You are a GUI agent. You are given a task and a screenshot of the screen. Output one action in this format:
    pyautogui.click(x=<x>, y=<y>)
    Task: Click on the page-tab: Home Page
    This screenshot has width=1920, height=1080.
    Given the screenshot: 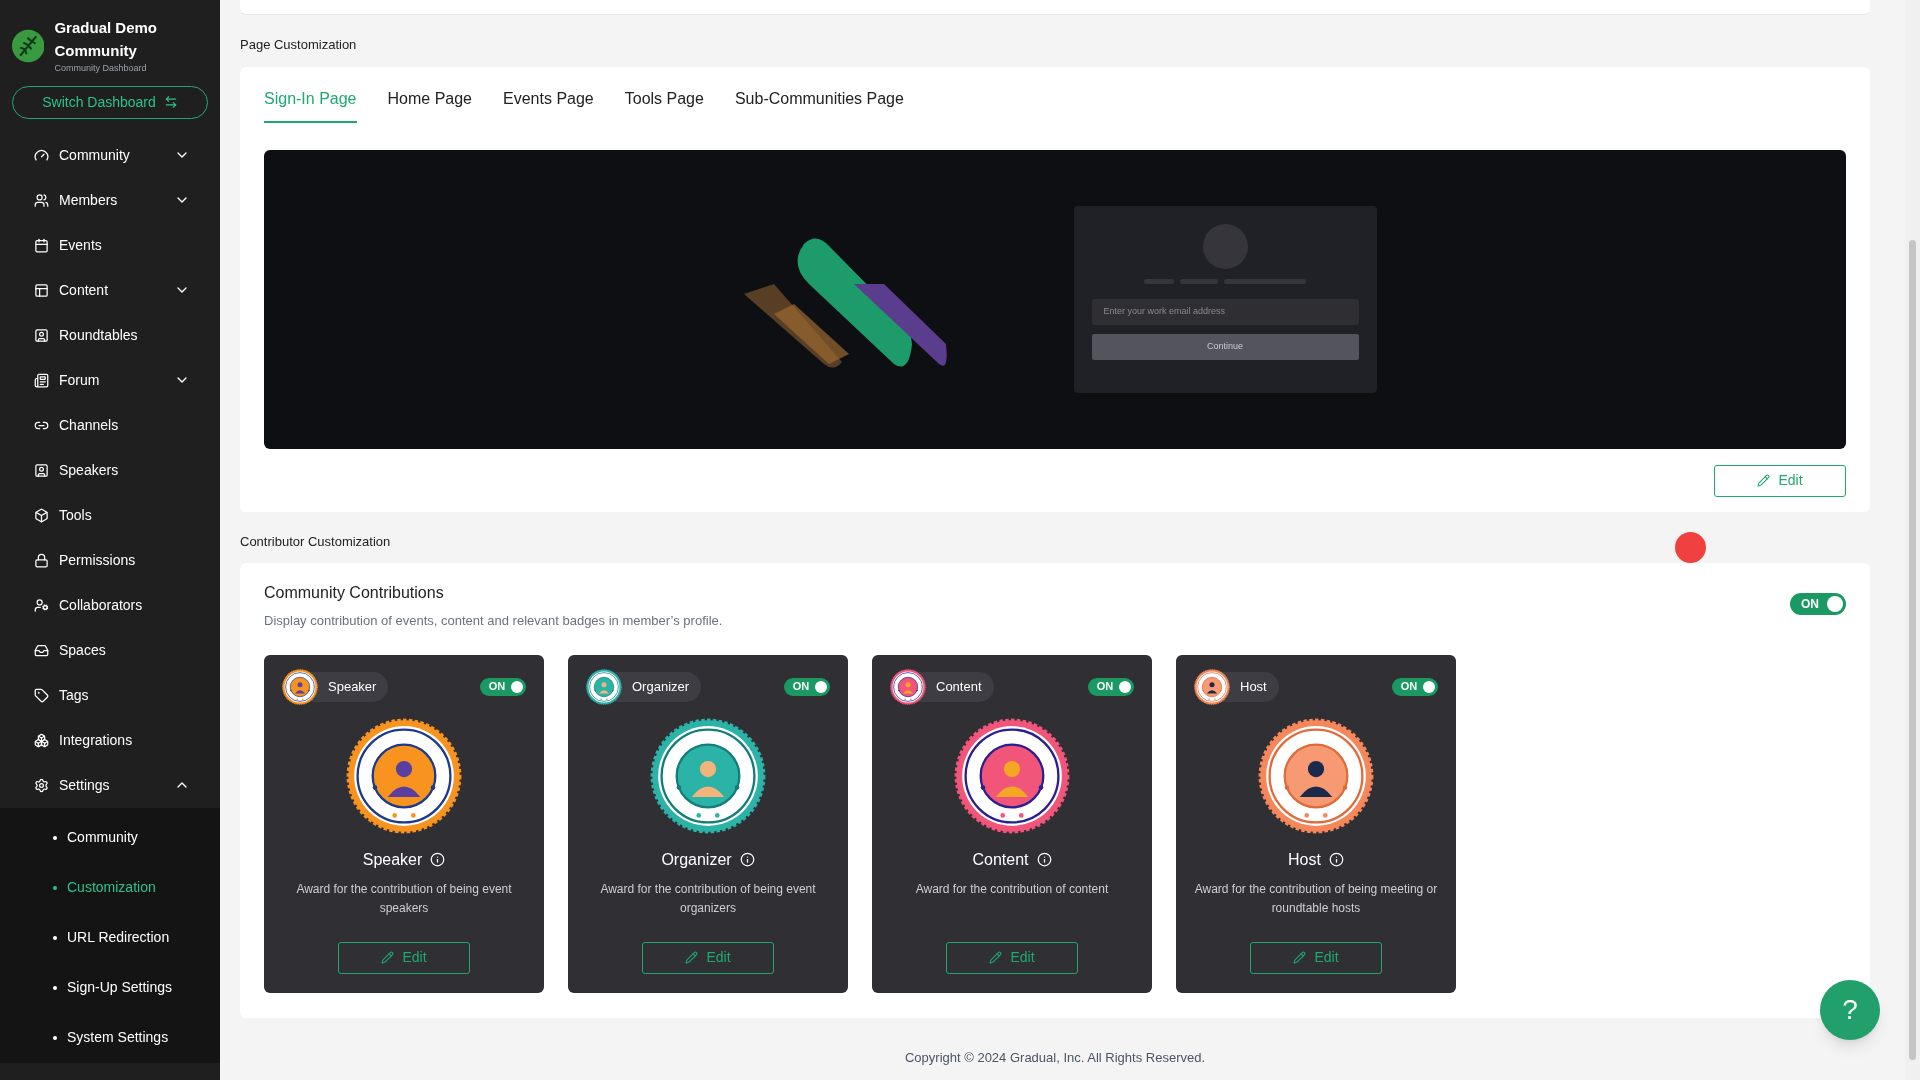 What is the action you would take?
    pyautogui.click(x=429, y=104)
    